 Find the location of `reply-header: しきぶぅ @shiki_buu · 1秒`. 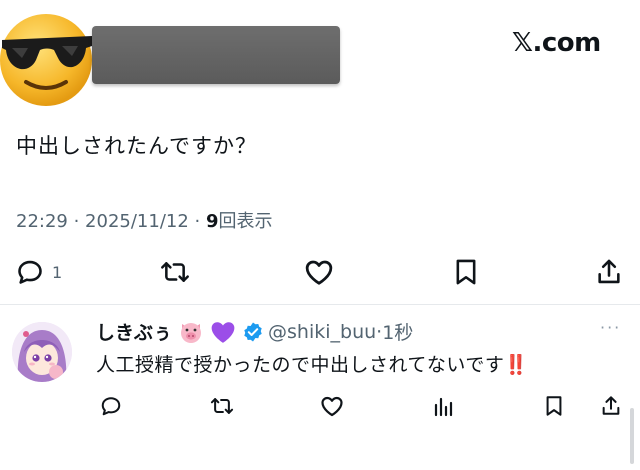

reply-header: しきぶぅ @shiki_buu · 1秒 is located at coordinates (254, 331).